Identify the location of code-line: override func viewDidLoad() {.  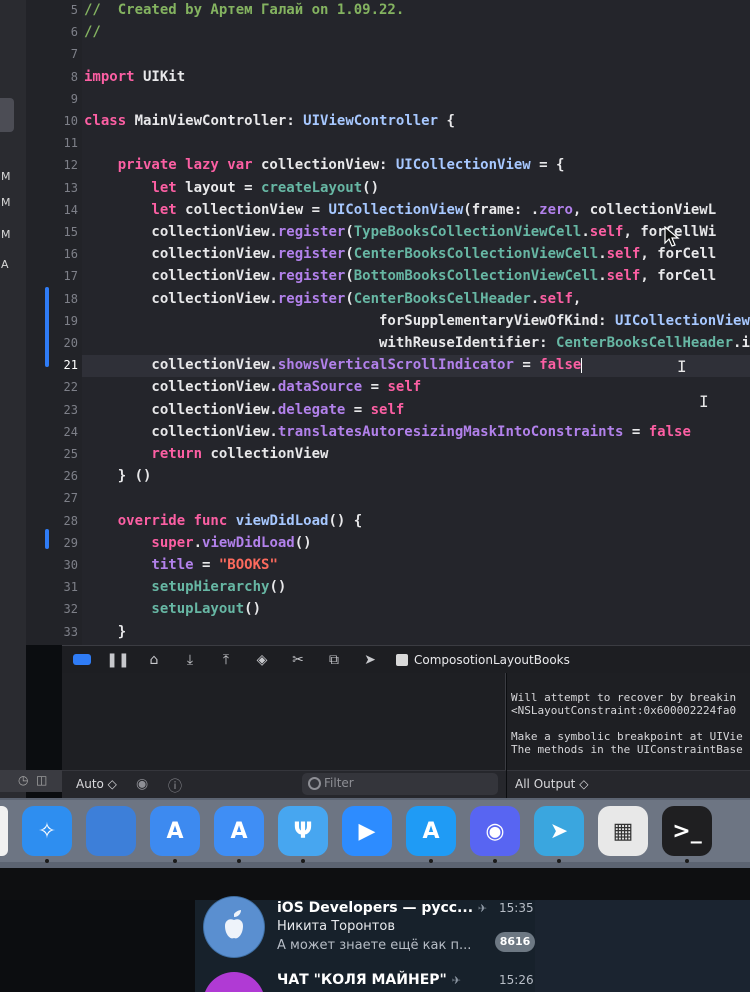
(223, 521).